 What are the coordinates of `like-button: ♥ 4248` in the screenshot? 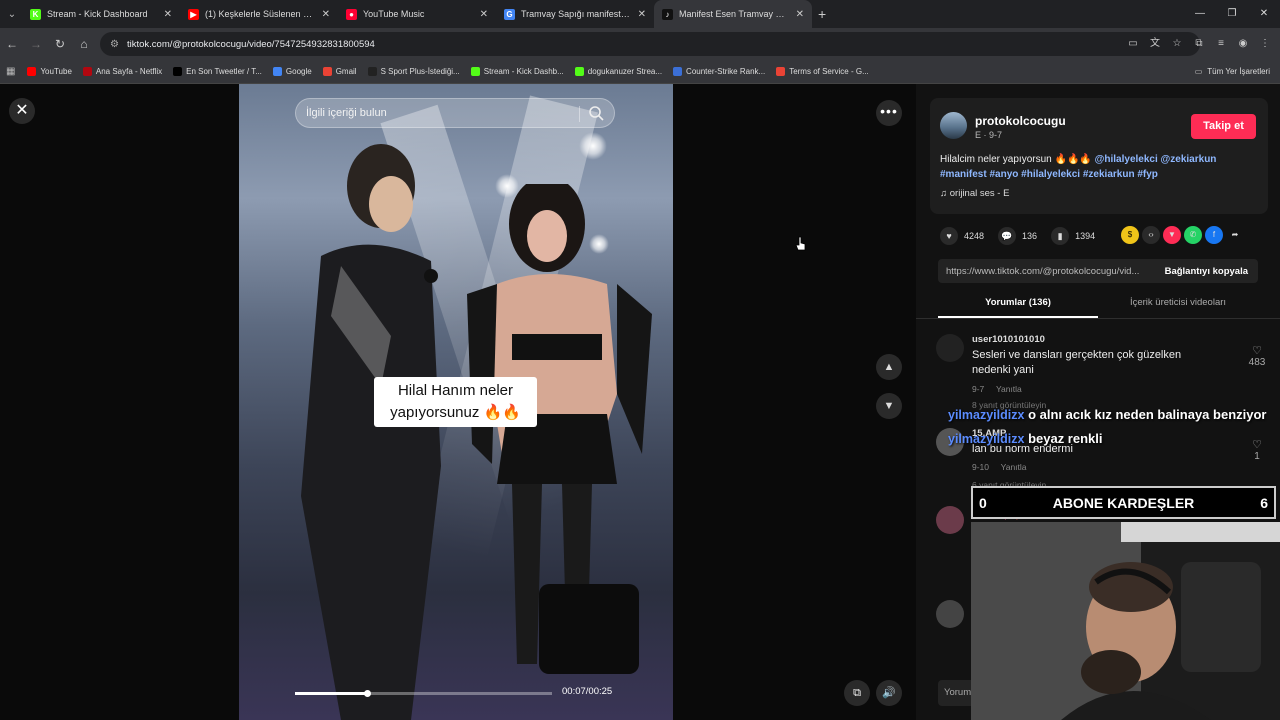 It's located at (962, 236).